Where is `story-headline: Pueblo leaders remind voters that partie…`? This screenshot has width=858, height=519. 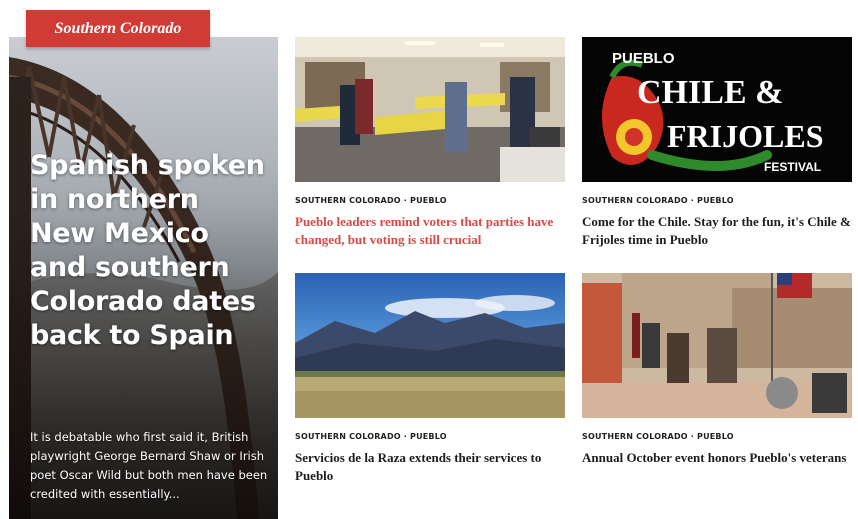
story-headline: Pueblo leaders remind voters that partie… is located at coordinates (430, 231).